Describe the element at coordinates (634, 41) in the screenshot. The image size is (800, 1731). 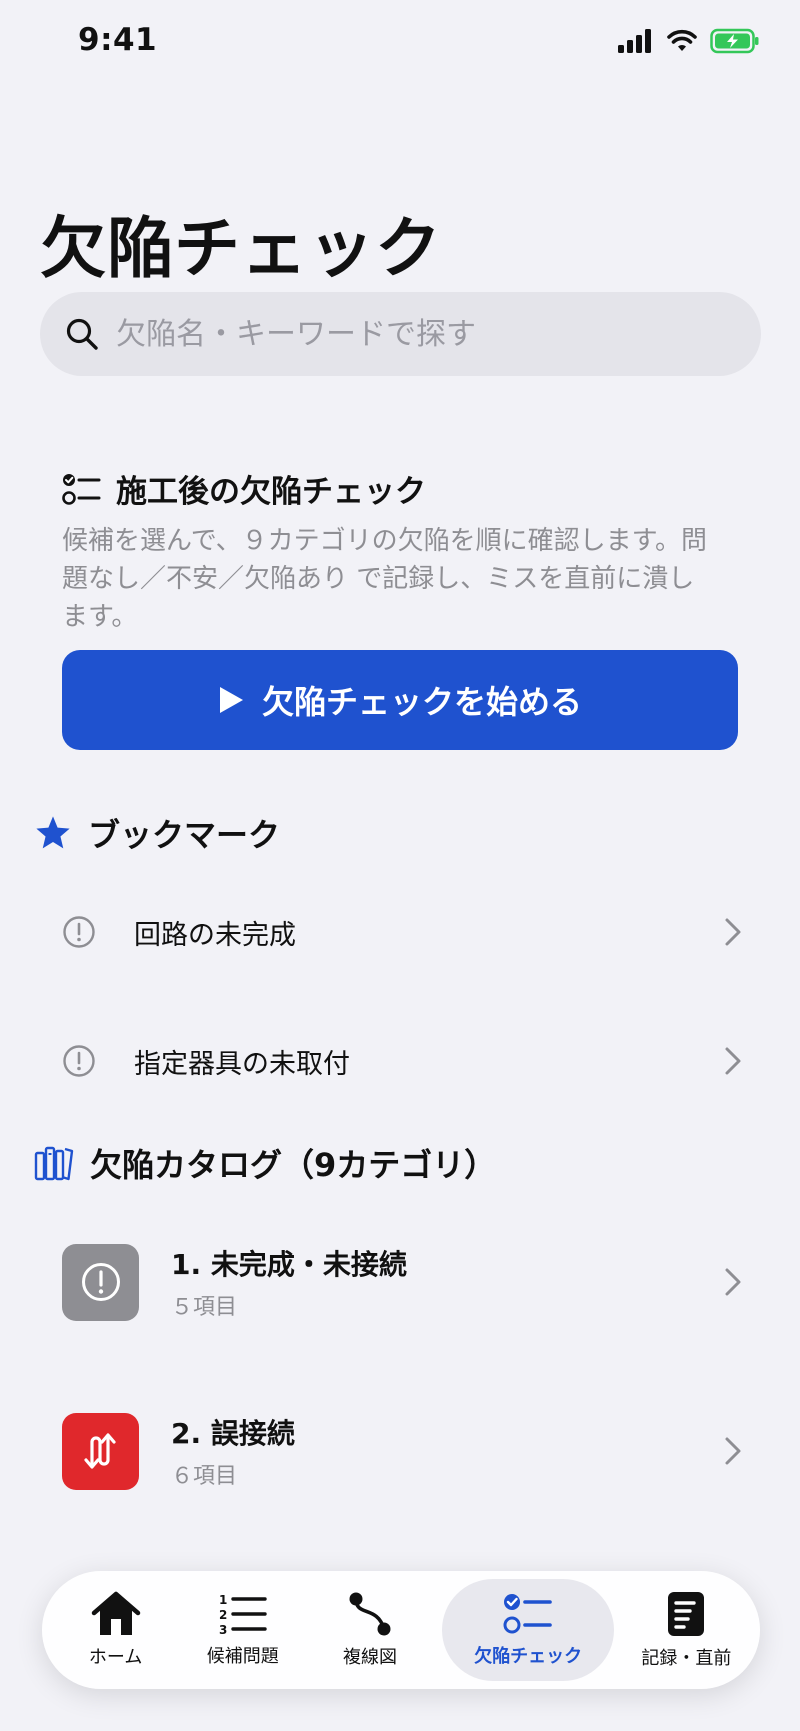
I see `signal-icon` at that location.